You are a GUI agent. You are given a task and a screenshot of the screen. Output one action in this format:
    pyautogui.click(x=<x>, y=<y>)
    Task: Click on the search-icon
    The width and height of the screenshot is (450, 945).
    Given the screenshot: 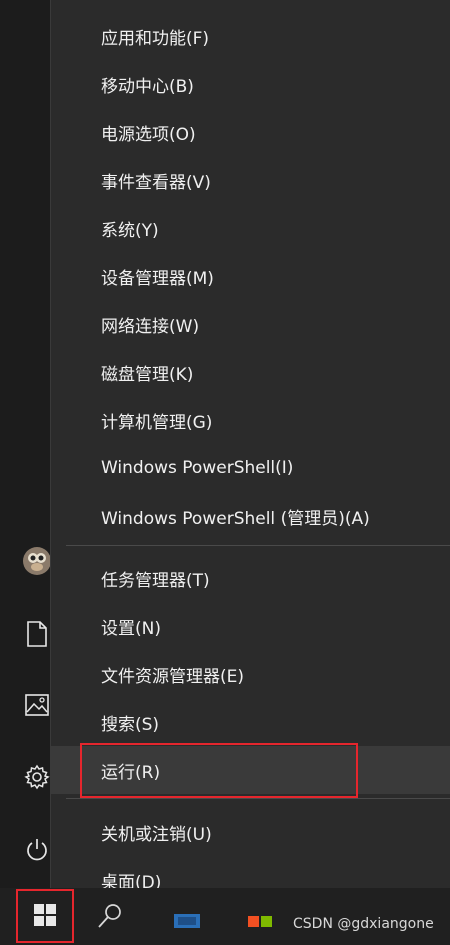 What is the action you would take?
    pyautogui.click(x=110, y=915)
    